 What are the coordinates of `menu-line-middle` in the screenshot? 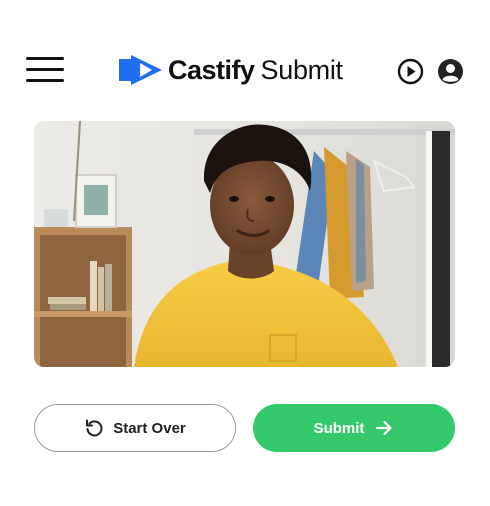 It's located at (45, 69).